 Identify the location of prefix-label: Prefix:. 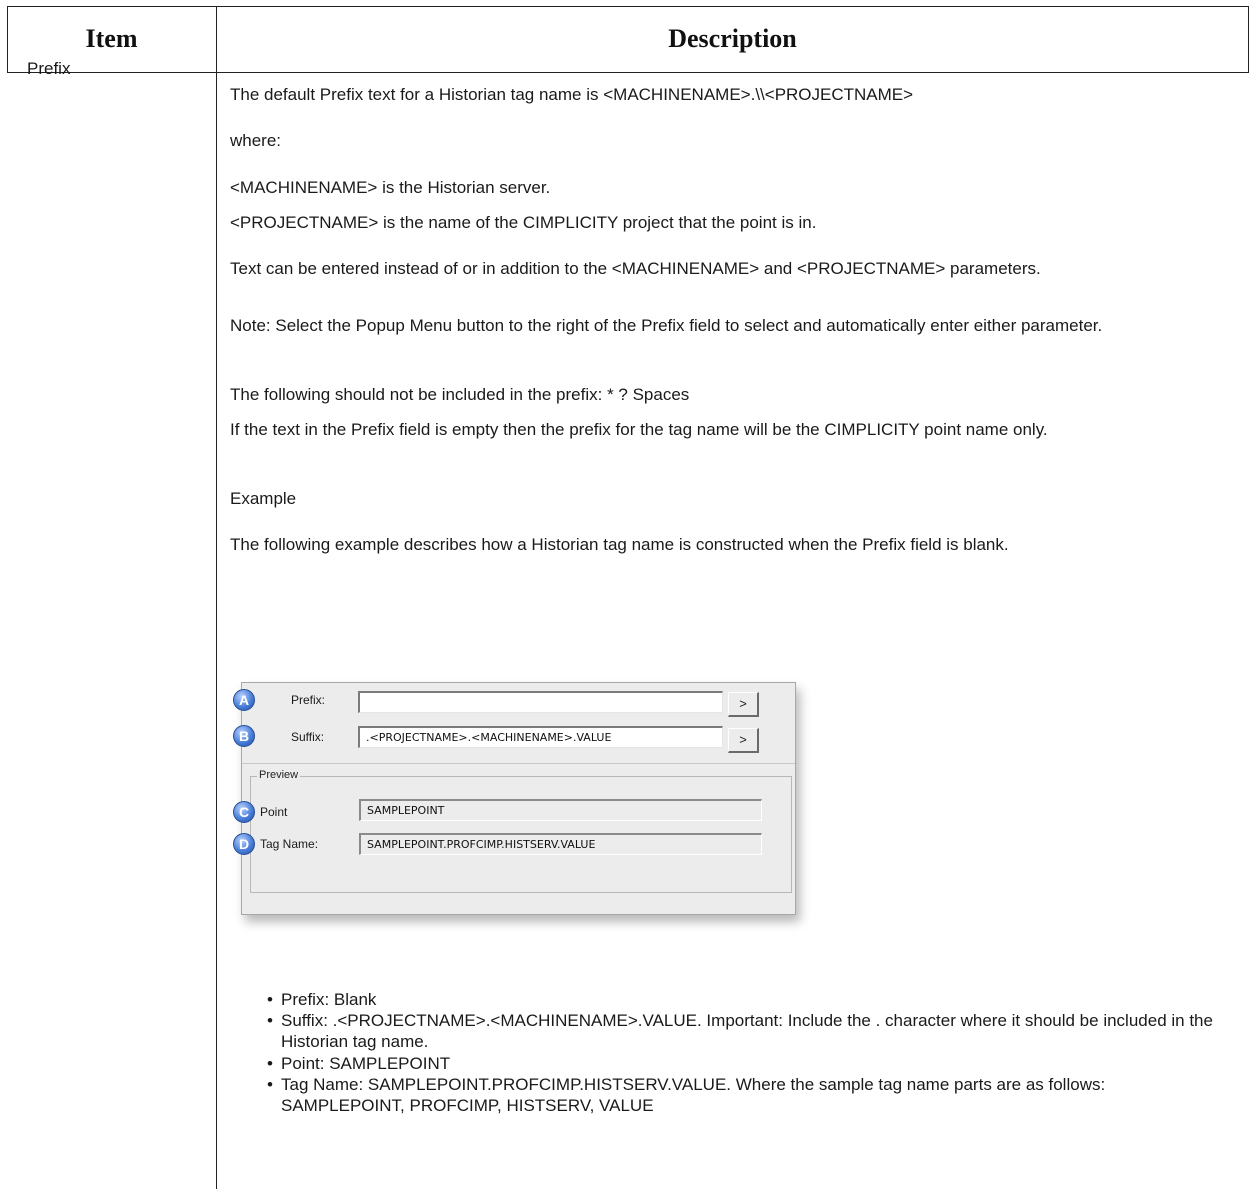
(308, 700).